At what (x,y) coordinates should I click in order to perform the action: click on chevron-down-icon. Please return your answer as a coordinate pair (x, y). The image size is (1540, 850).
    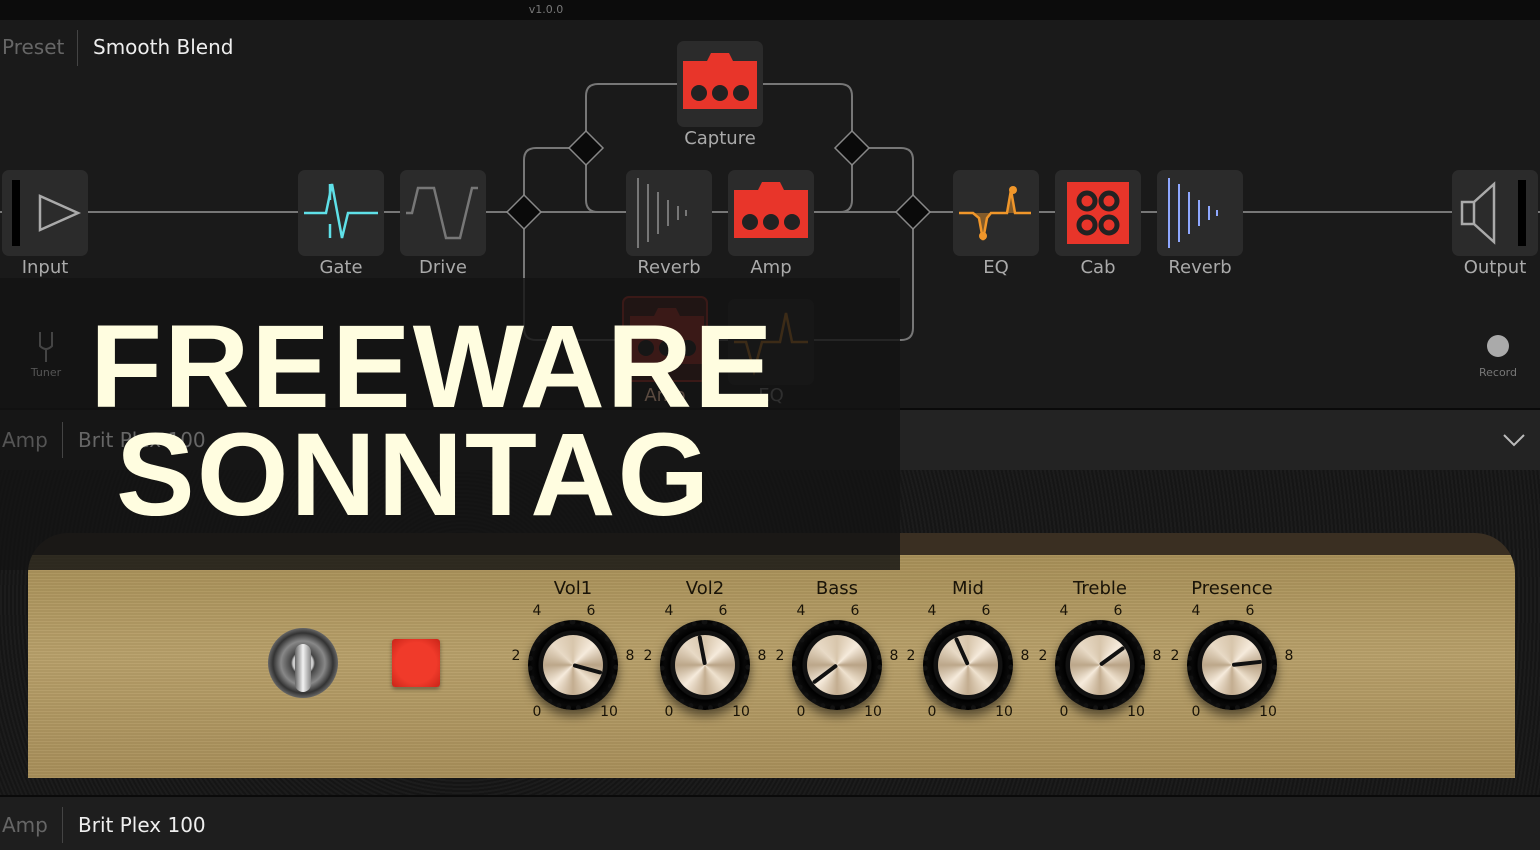
    Looking at the image, I should click on (1514, 440).